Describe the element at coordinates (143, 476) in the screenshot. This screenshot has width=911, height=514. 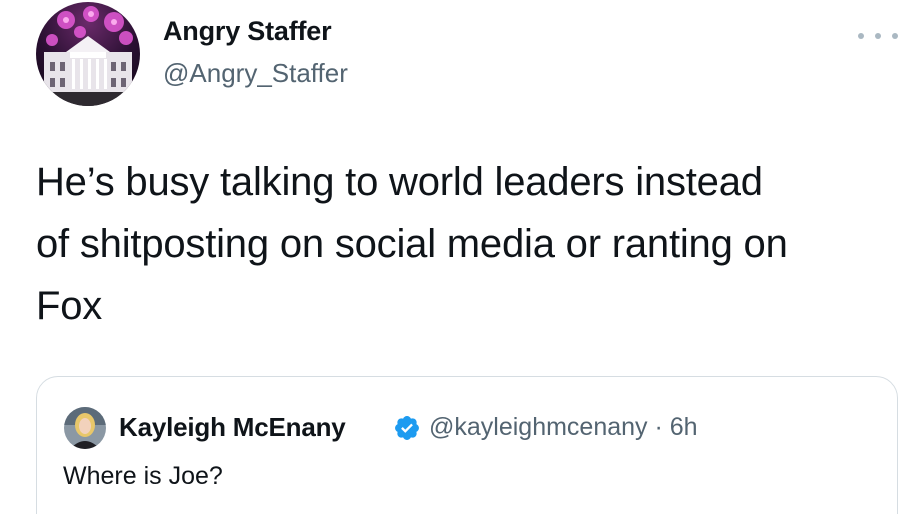
I see `quoted-tweet-text: Where is Joe?` at that location.